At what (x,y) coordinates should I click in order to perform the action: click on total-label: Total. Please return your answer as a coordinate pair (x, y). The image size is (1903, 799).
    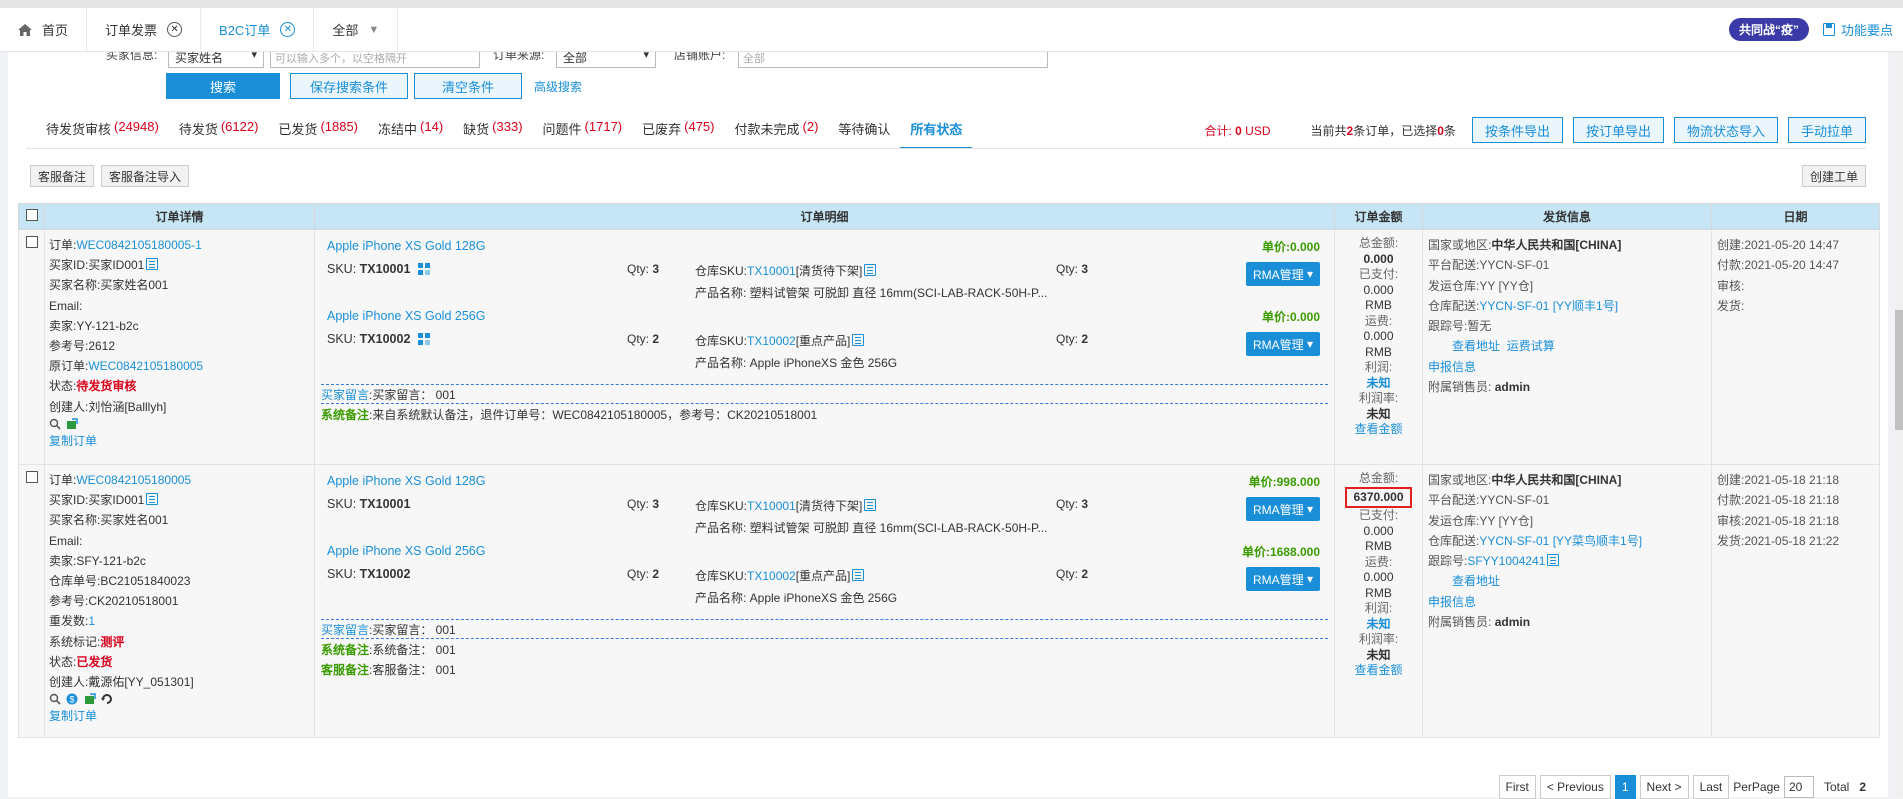
    Looking at the image, I should click on (1836, 787).